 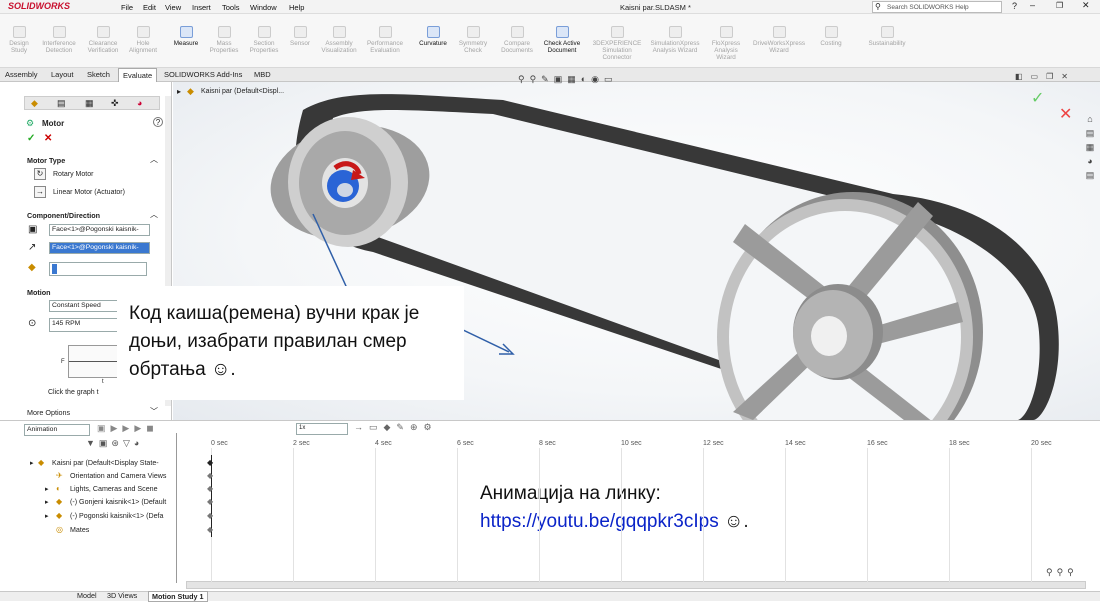 What do you see at coordinates (99, 248) in the screenshot?
I see `motor-direction-field: Face<1>@Pogonski kaisnik-` at bounding box center [99, 248].